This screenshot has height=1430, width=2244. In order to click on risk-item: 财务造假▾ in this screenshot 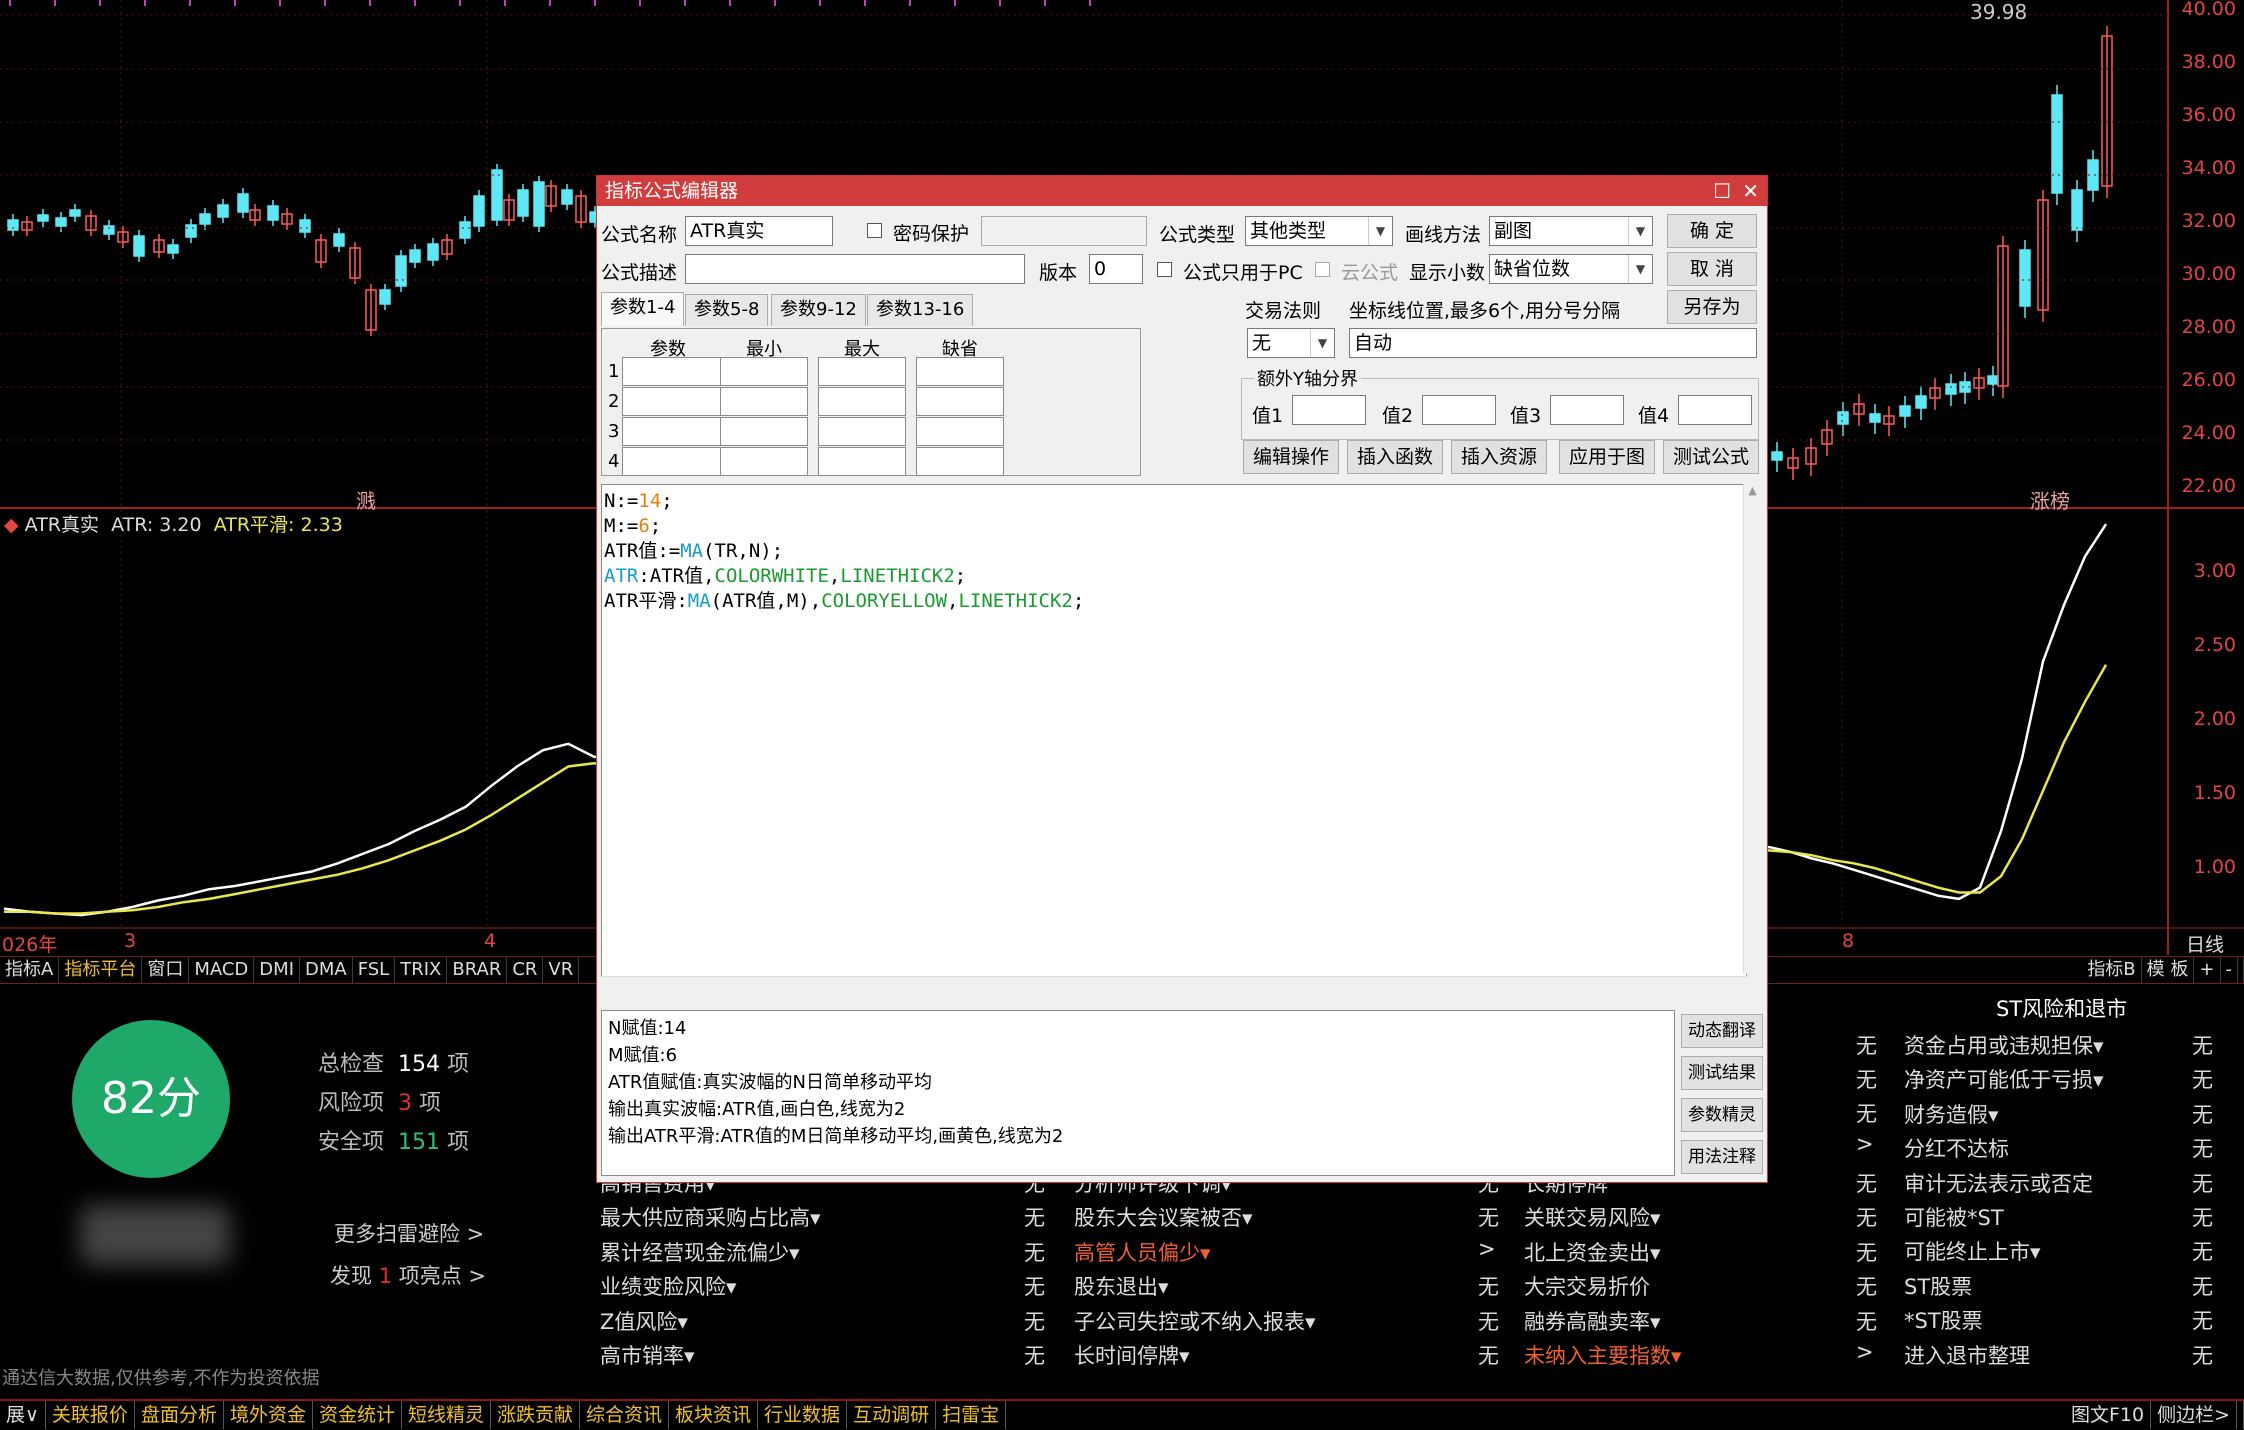, I will do `click(1951, 1114)`.